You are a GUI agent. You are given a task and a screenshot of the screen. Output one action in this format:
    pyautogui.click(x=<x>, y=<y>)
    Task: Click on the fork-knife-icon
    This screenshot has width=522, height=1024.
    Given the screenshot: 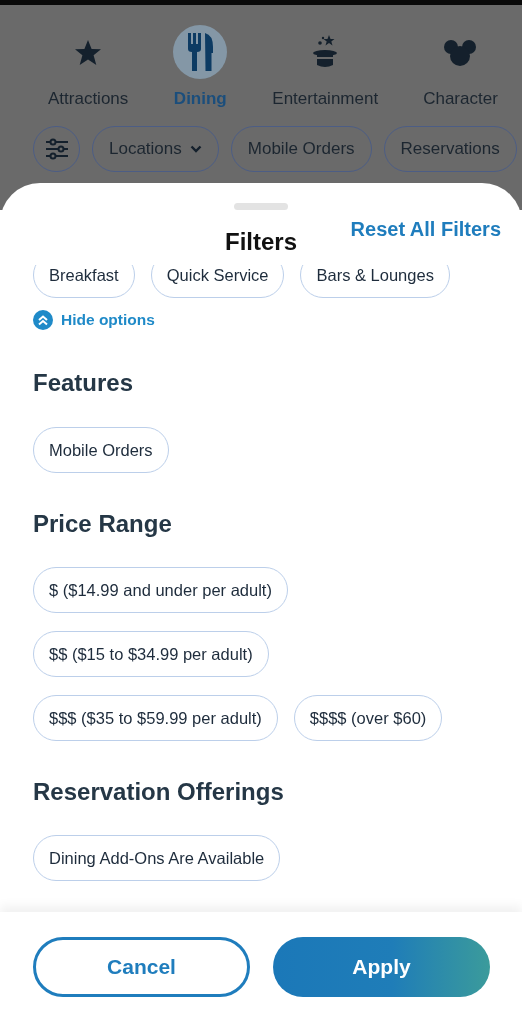 What is the action you would take?
    pyautogui.click(x=200, y=52)
    